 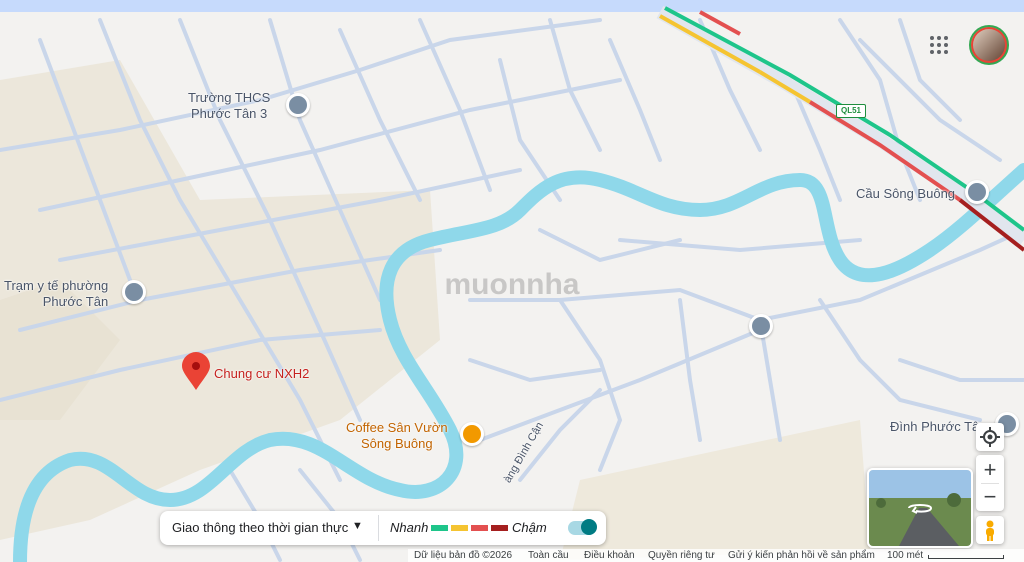 What do you see at coordinates (715, 490) in the screenshot?
I see `land-area` at bounding box center [715, 490].